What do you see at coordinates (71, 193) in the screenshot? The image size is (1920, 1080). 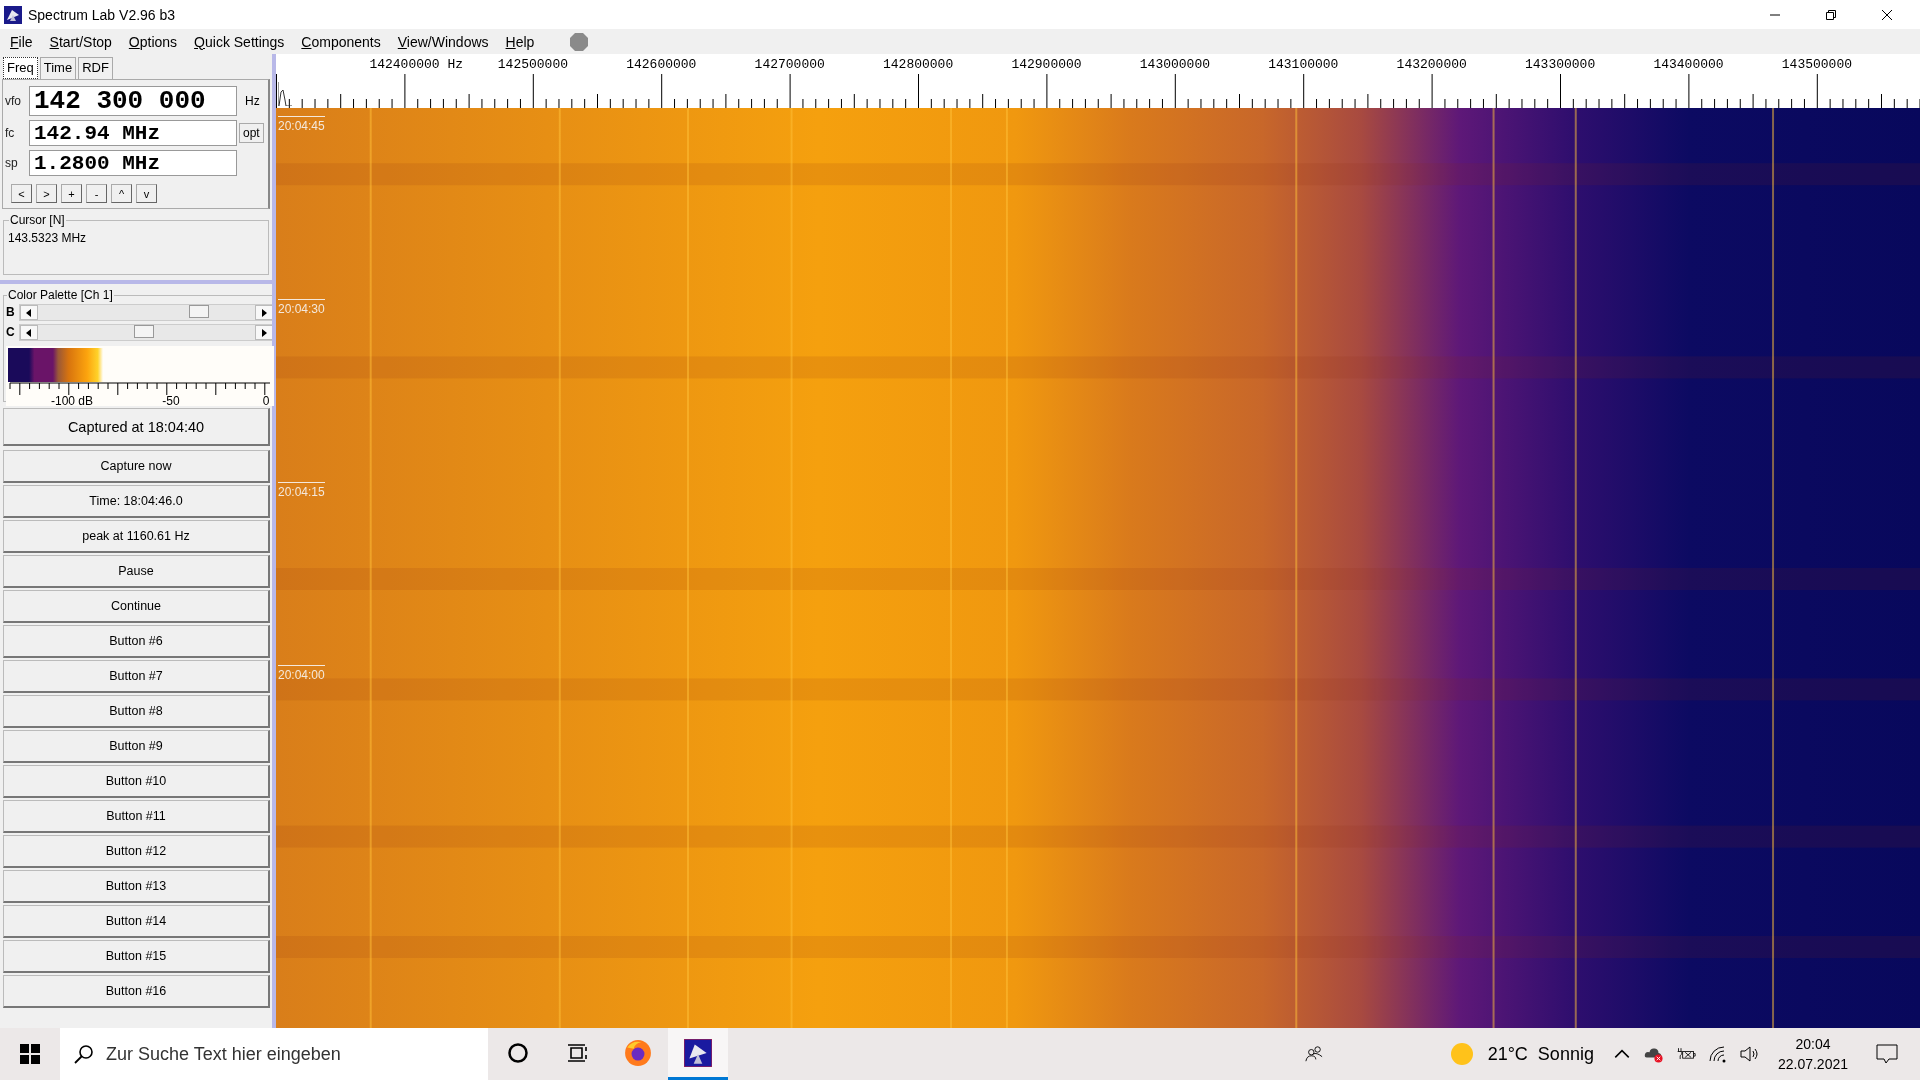 I see `nav-button: +` at bounding box center [71, 193].